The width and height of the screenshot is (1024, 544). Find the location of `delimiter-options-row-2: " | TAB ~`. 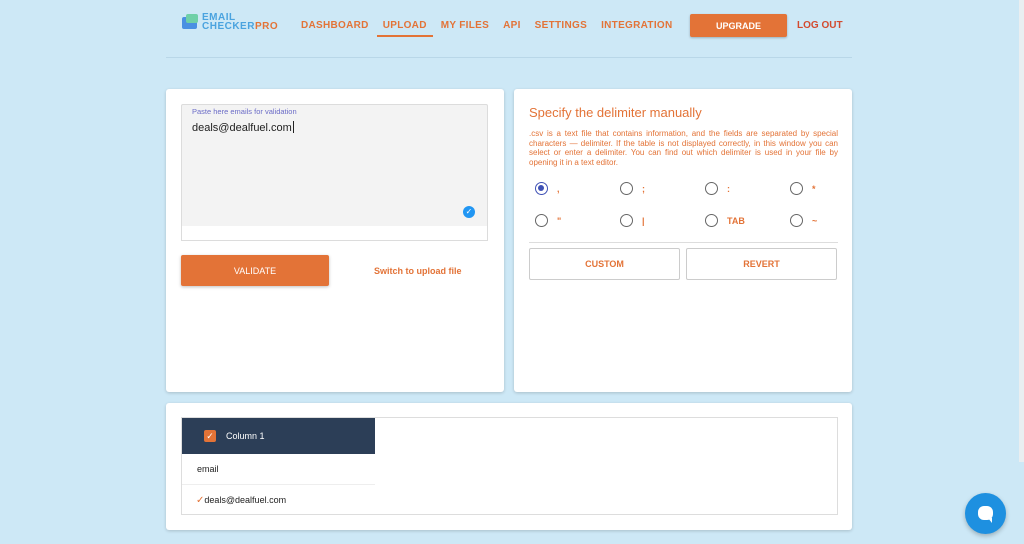

delimiter-options-row-2: " | TAB ~ is located at coordinates (705, 220).